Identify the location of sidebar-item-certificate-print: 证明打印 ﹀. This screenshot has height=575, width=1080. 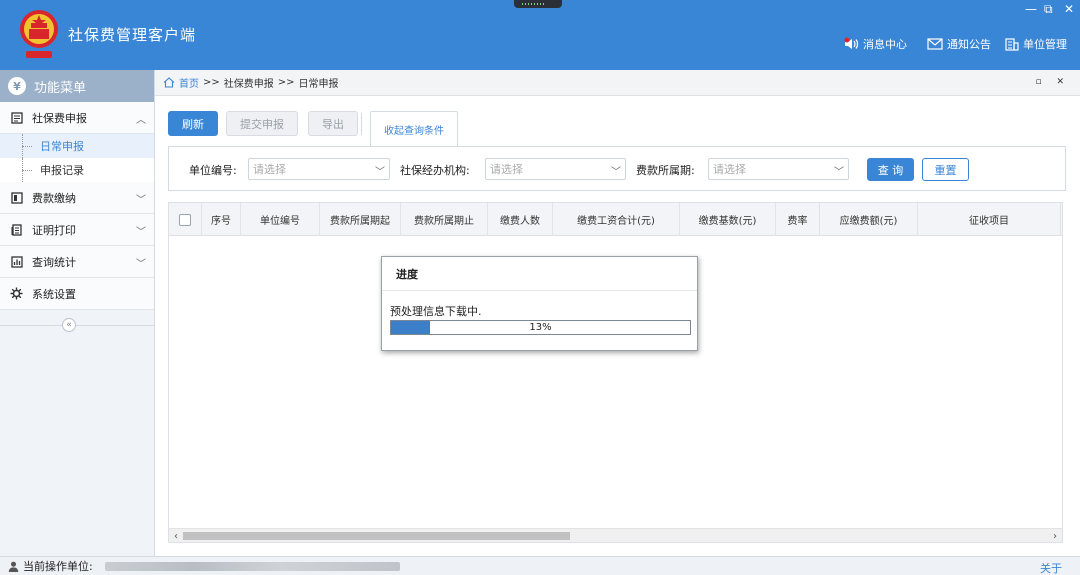
(77, 230).